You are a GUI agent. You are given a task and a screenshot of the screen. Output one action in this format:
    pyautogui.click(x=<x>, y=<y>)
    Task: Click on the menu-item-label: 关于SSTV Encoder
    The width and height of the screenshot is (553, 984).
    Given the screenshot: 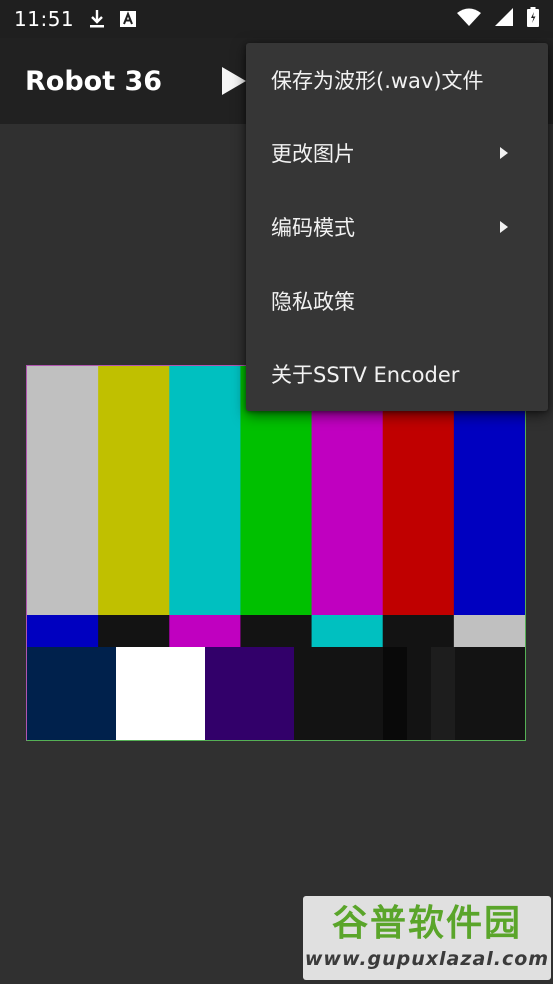 What is the action you would take?
    pyautogui.click(x=365, y=375)
    